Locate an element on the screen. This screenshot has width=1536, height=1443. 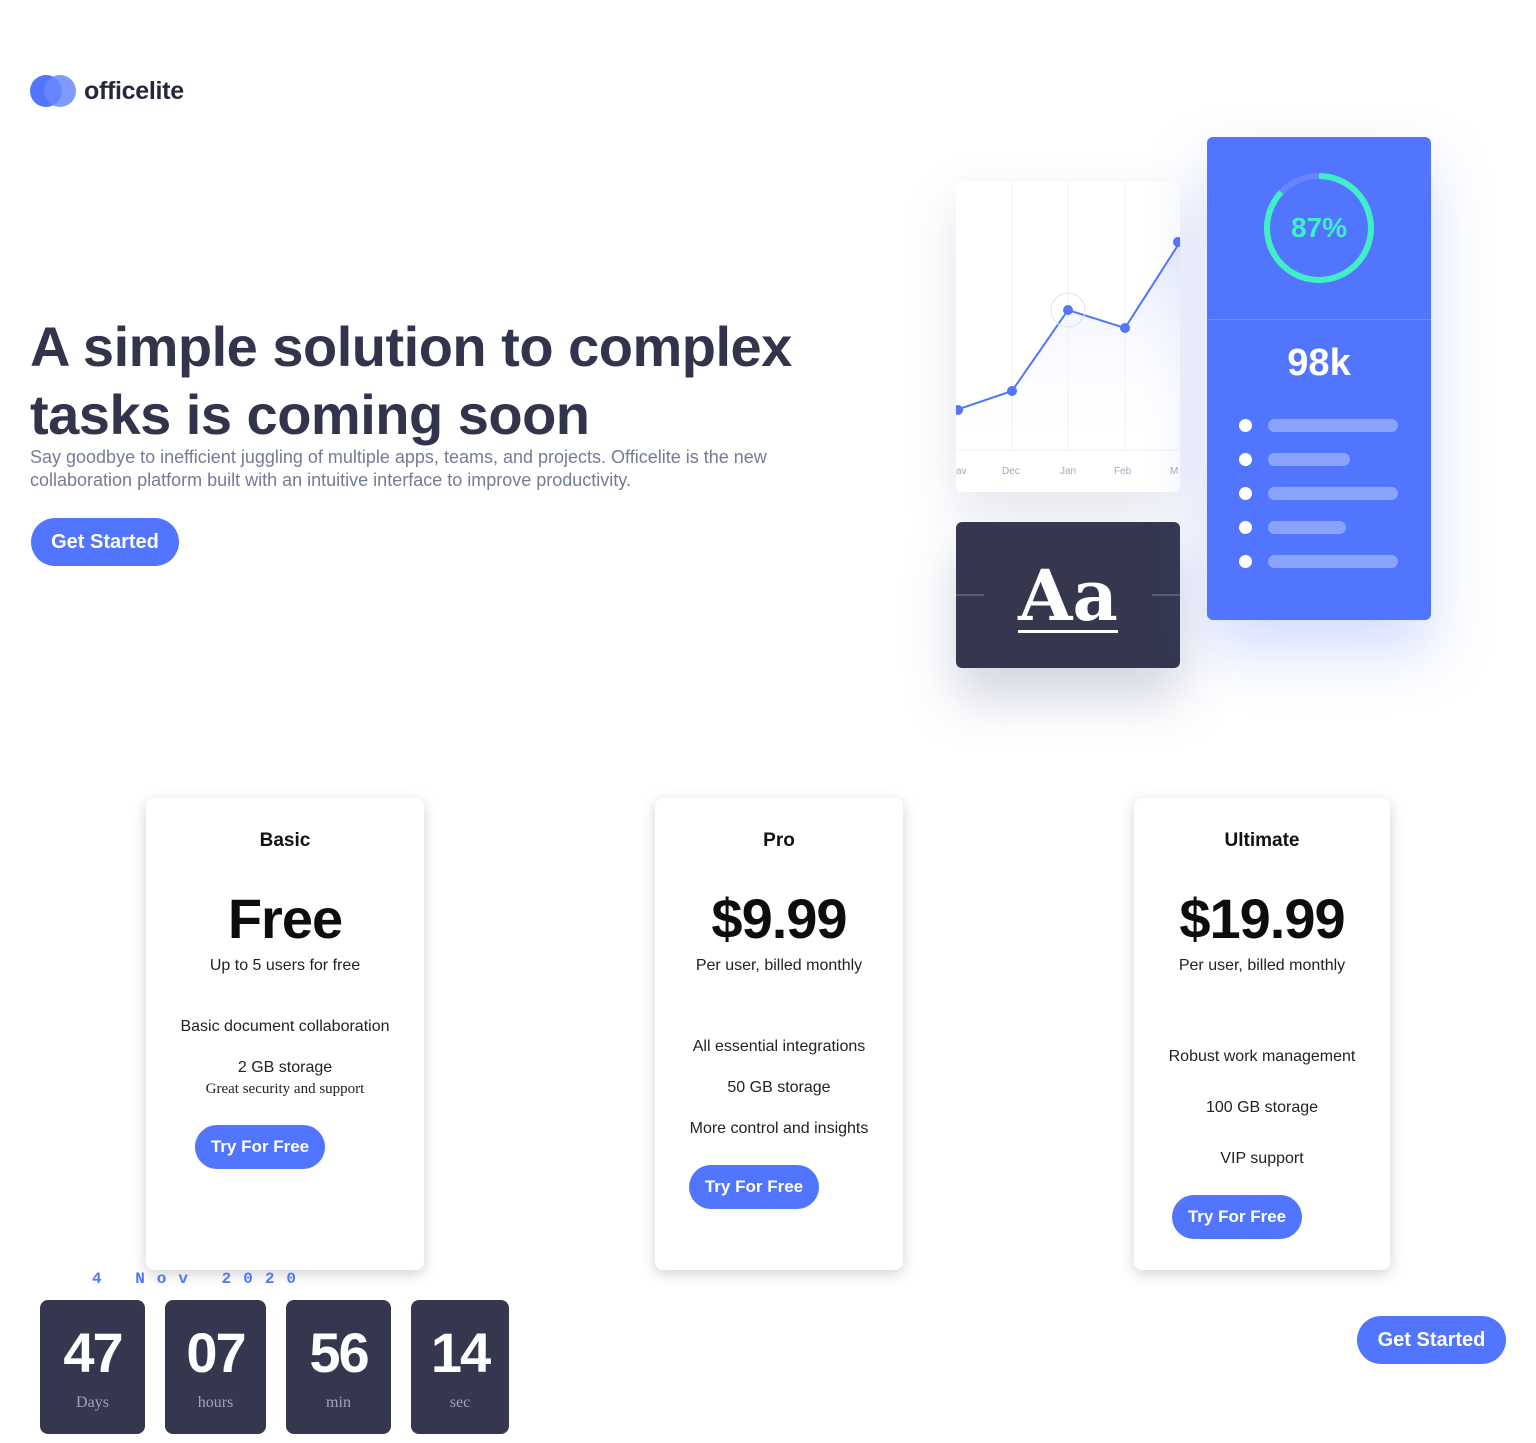
stat-value: 98k is located at coordinates (1319, 363).